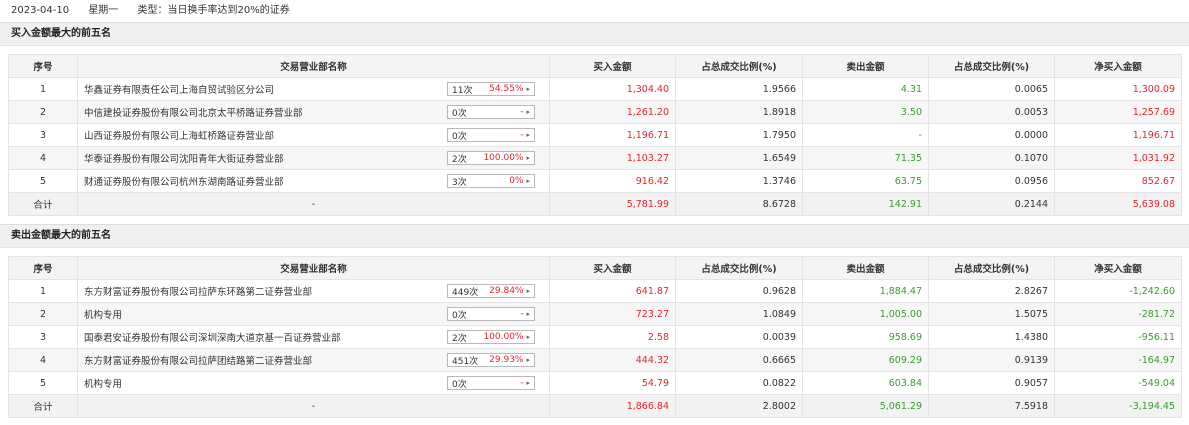 This screenshot has width=1189, height=425. Describe the element at coordinates (213, 10) in the screenshot. I see `list-type: 类型：当日换手率达到20%的证券` at that location.